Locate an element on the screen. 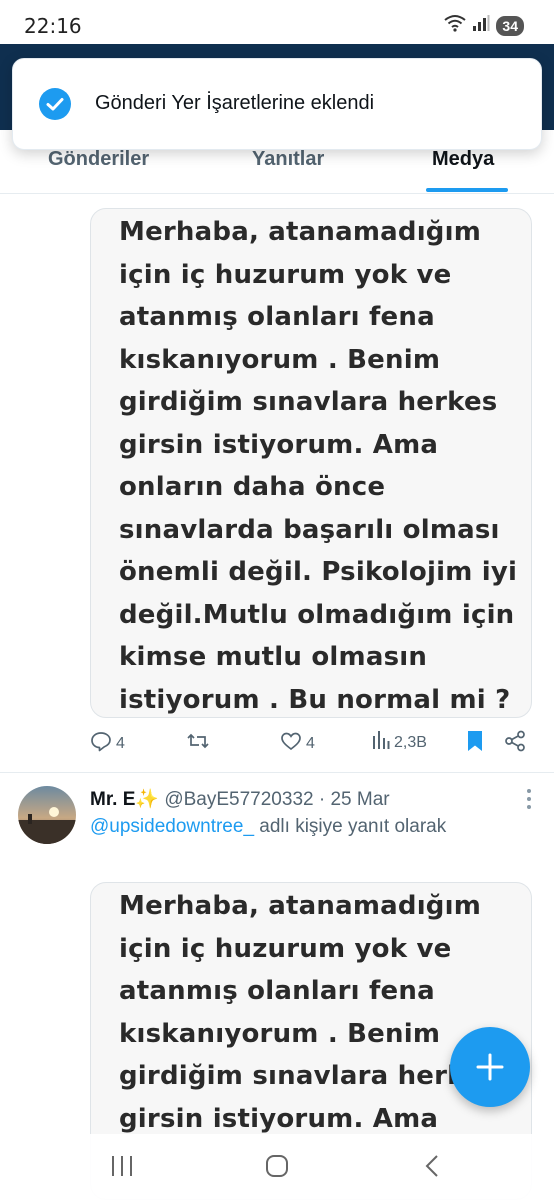 The width and height of the screenshot is (554, 1200). retweet-icon is located at coordinates (198, 743).